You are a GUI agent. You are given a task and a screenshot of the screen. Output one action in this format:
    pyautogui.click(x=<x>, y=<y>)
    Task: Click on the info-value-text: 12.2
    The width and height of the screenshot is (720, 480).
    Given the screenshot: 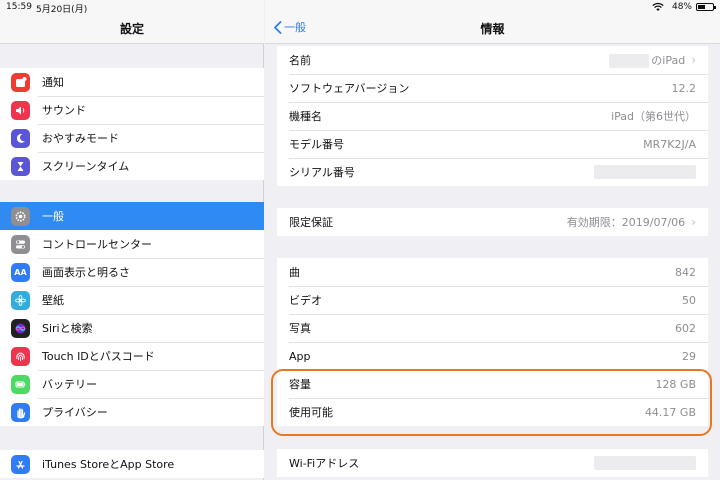 What is the action you would take?
    pyautogui.click(x=684, y=88)
    